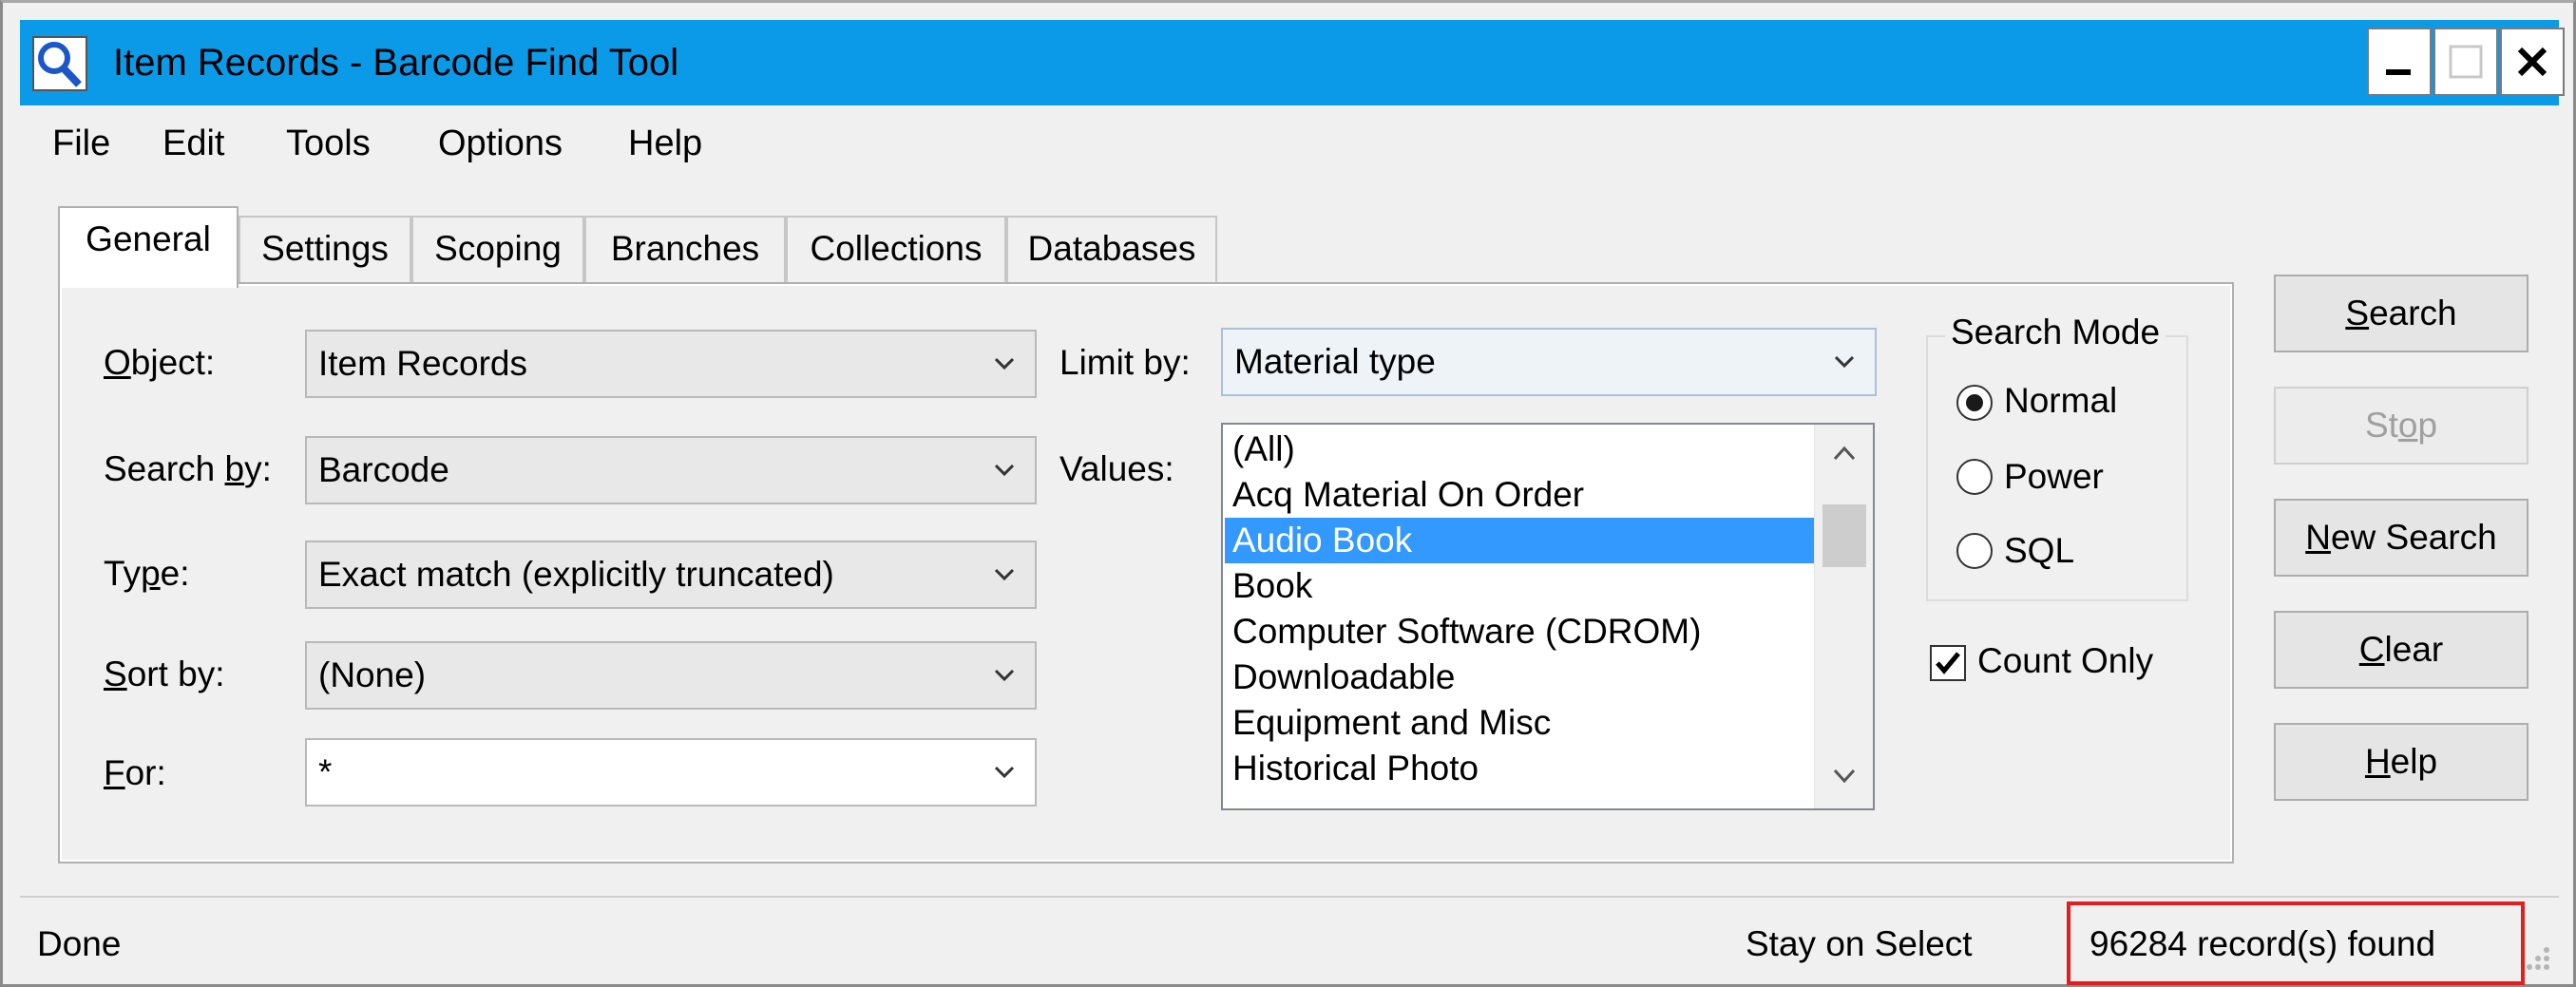 This screenshot has height=987, width=2576. What do you see at coordinates (81, 143) in the screenshot?
I see `menu-file: File` at bounding box center [81, 143].